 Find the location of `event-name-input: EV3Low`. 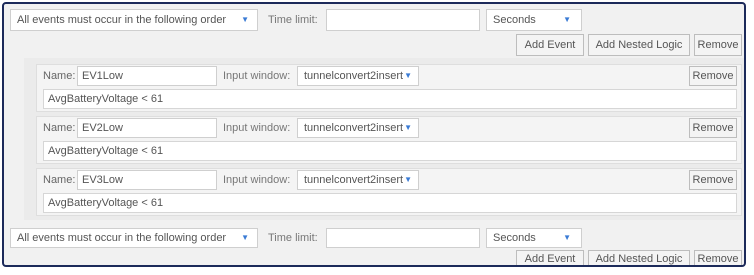

event-name-input: EV3Low is located at coordinates (147, 180).